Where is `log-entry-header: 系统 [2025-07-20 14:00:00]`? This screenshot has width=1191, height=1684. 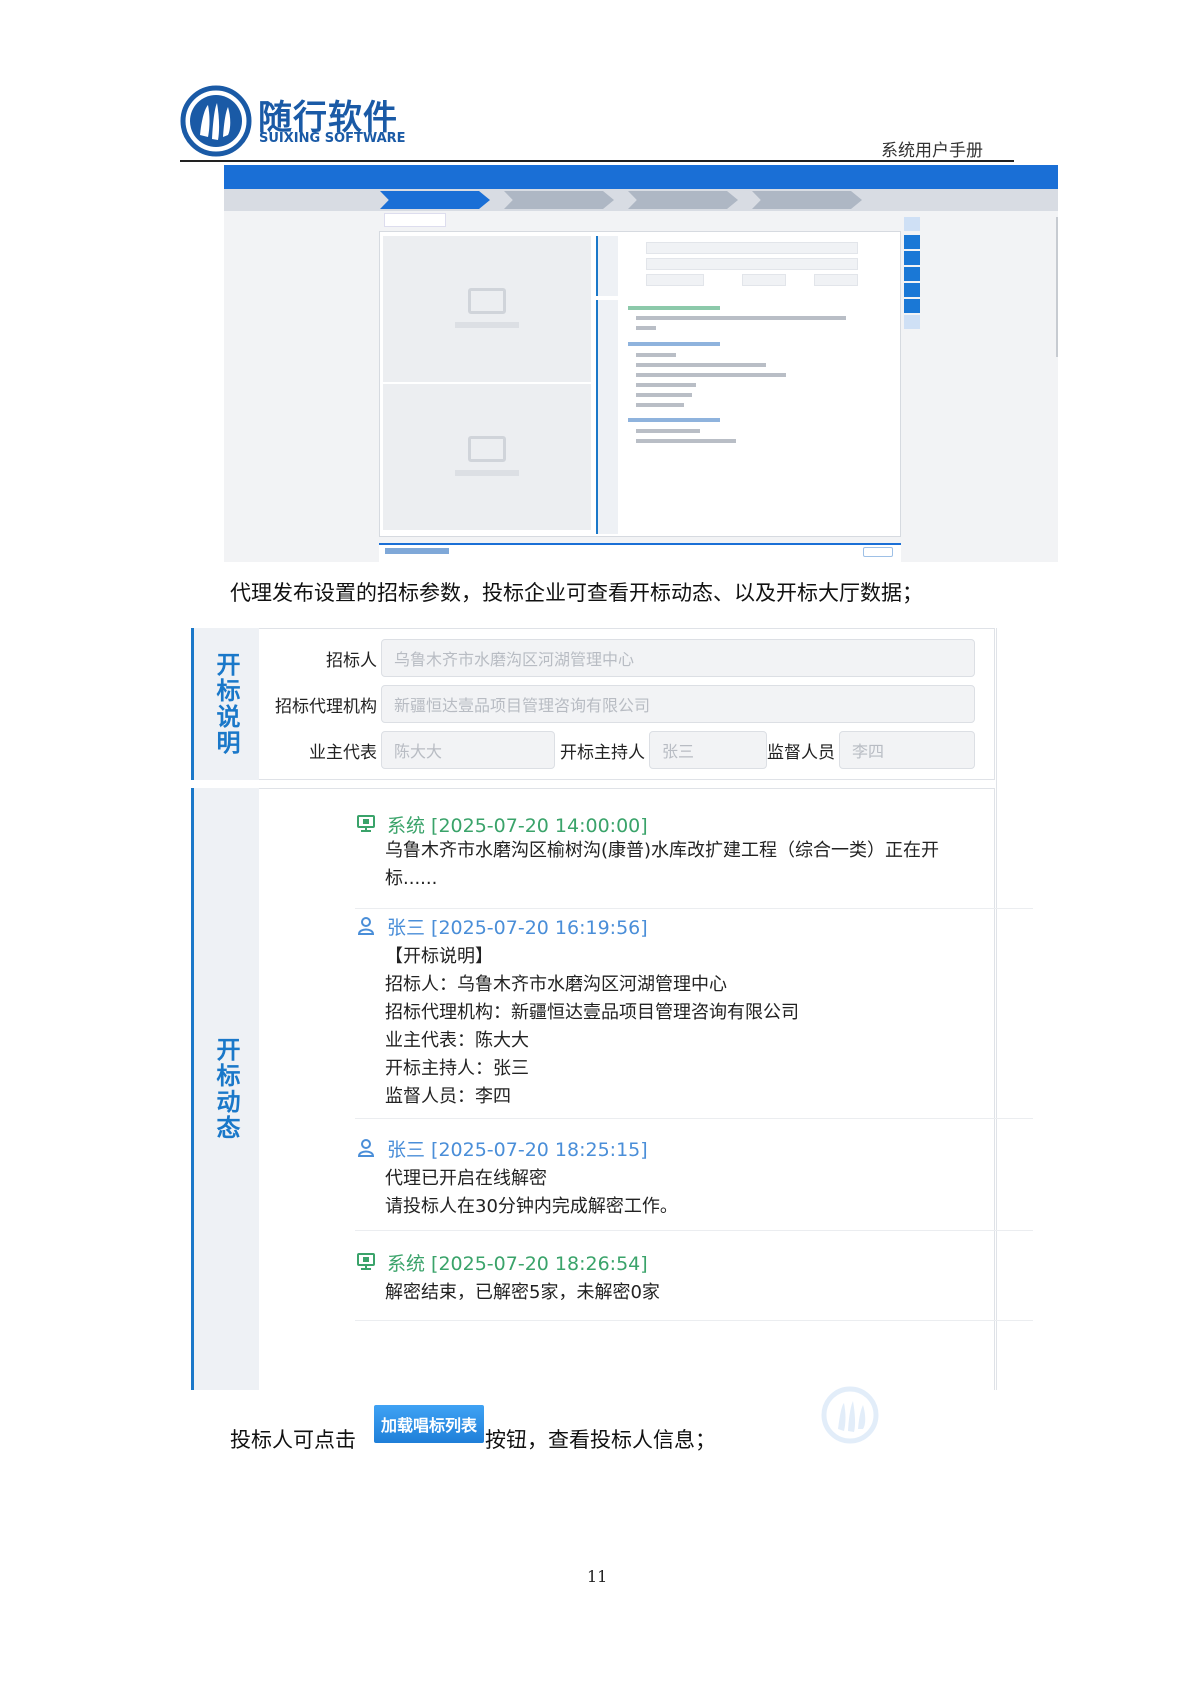 log-entry-header: 系统 [2025-07-20 14:00:00] is located at coordinates (517, 825).